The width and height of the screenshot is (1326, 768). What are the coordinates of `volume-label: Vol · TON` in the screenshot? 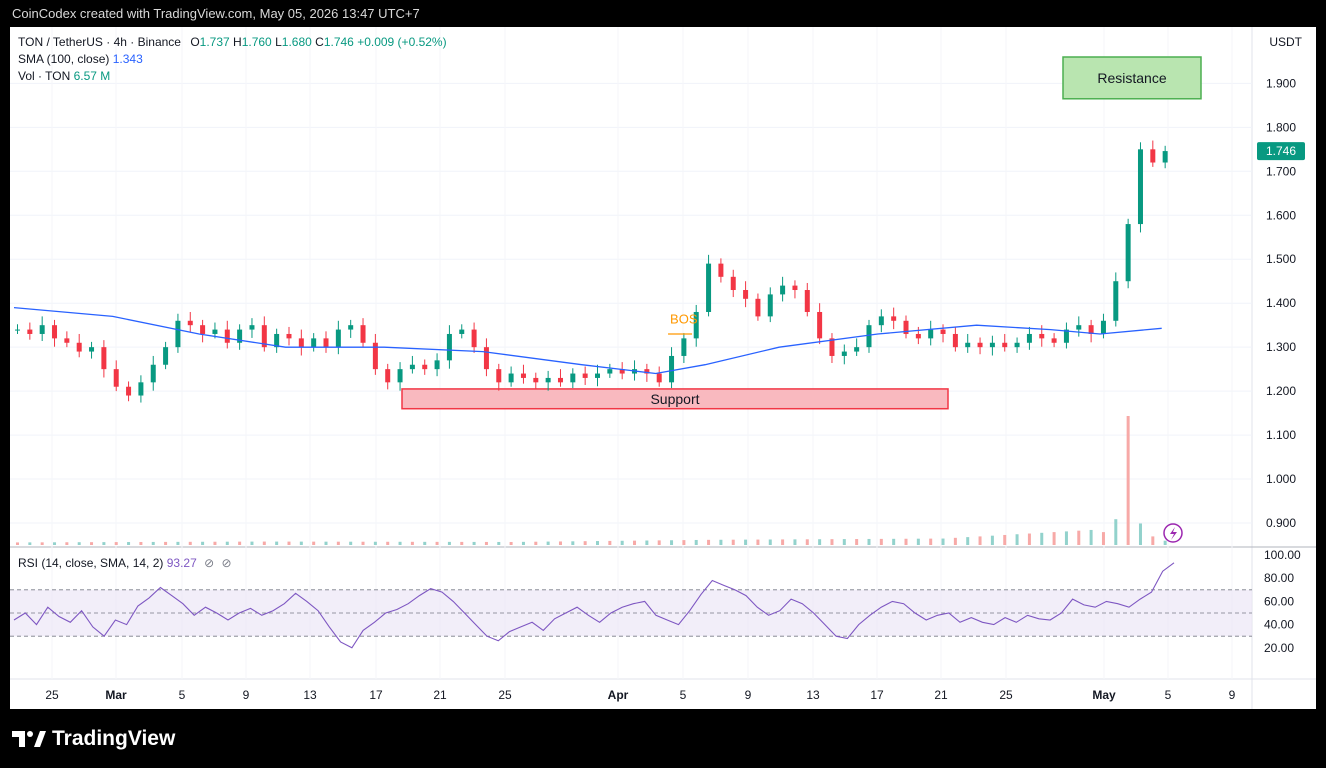 It's located at (44, 76).